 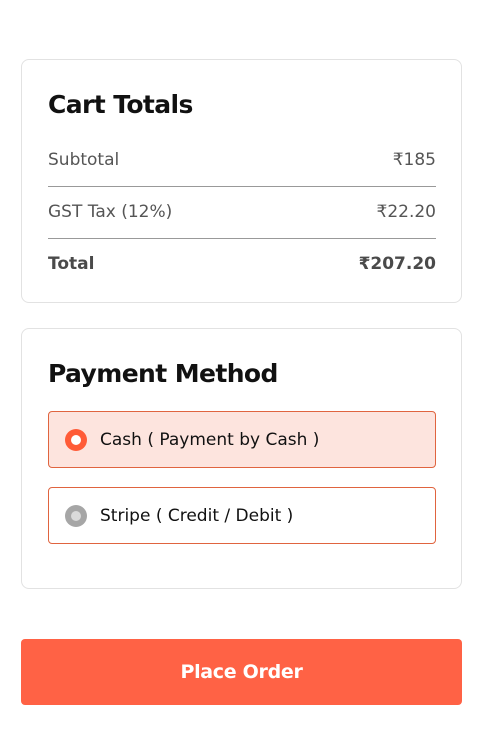 I want to click on subtotal-row: Subtotal ₹185, so click(x=242, y=160).